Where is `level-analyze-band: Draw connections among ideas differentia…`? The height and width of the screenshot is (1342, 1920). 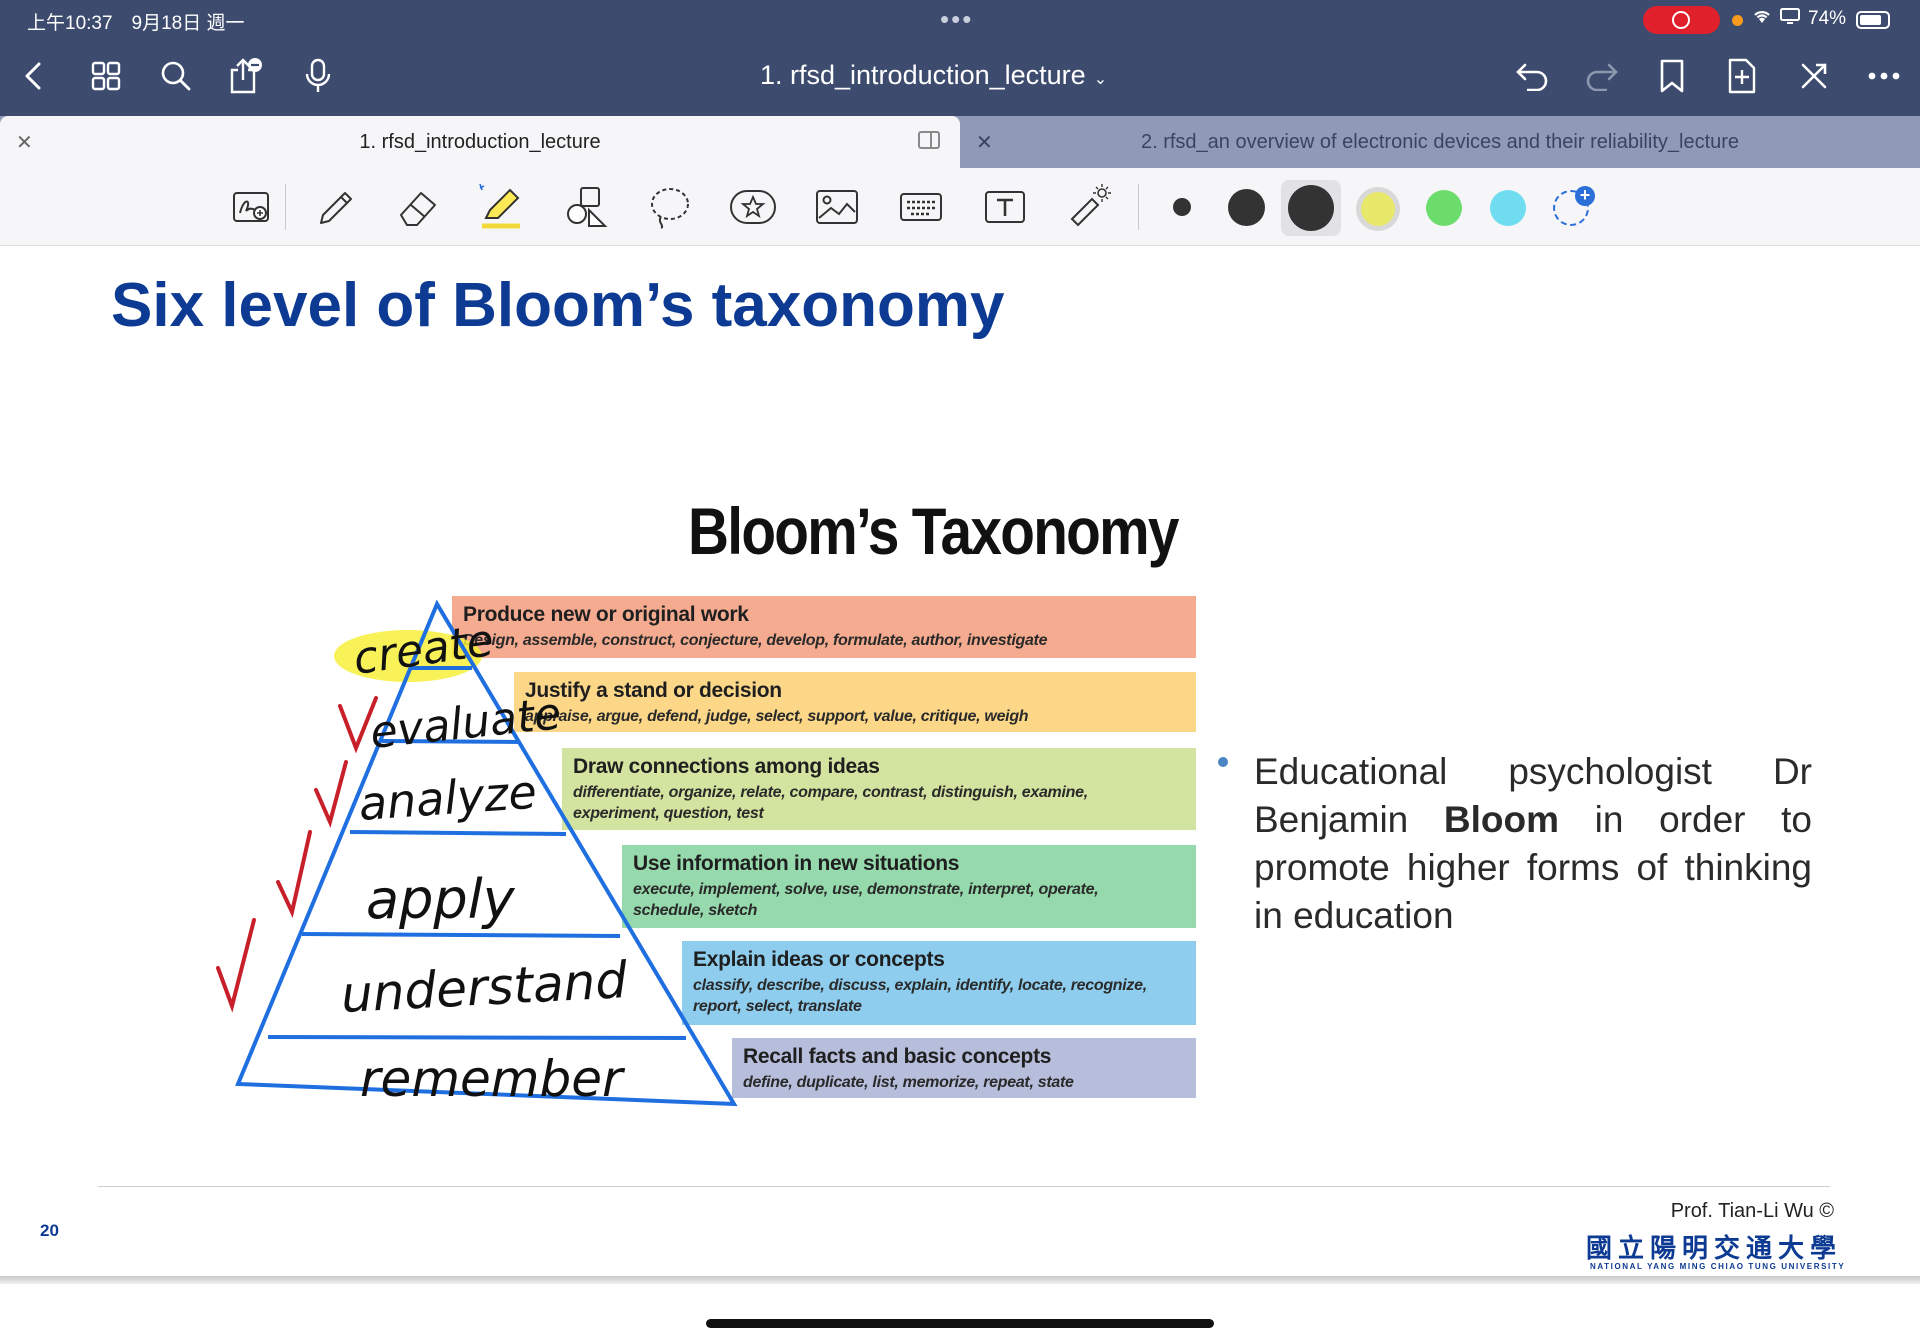 level-analyze-band: Draw connections among ideas differentia… is located at coordinates (879, 789).